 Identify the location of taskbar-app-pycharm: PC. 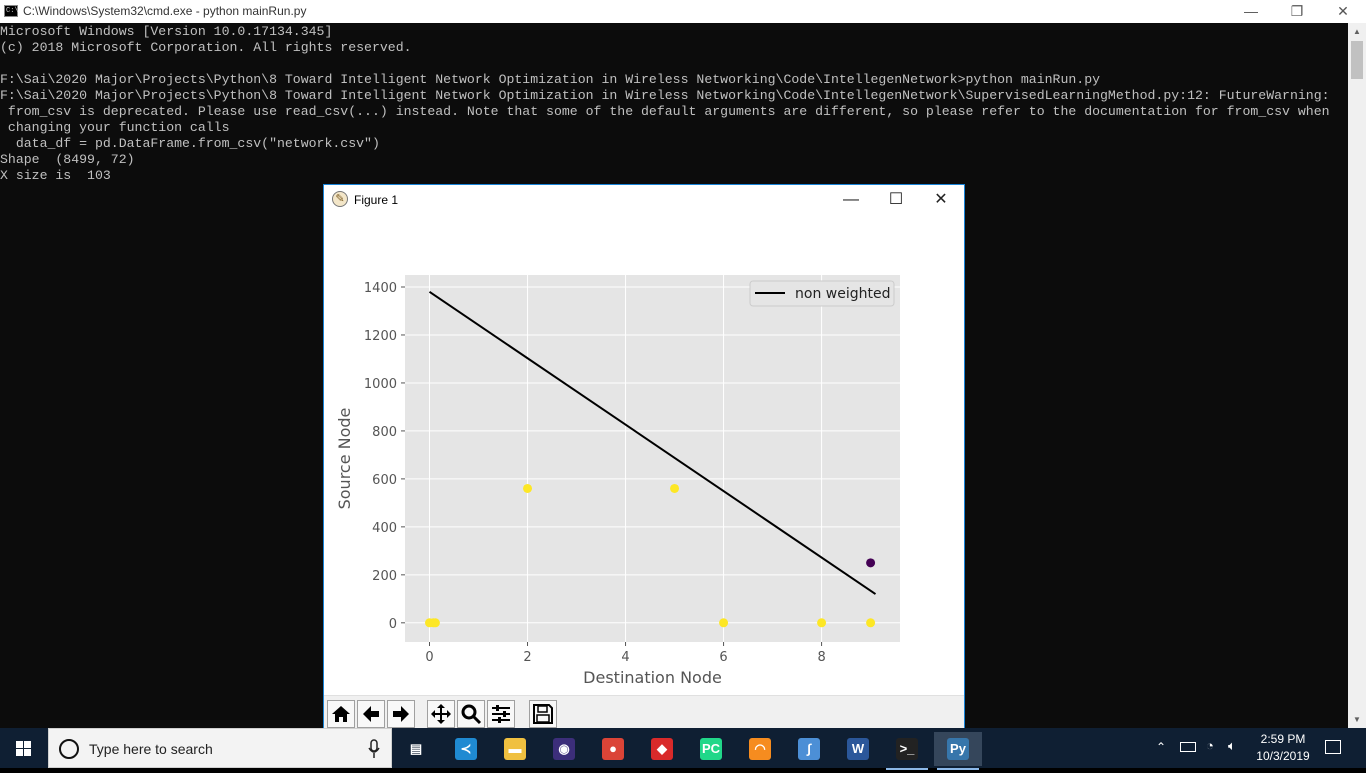
(711, 749).